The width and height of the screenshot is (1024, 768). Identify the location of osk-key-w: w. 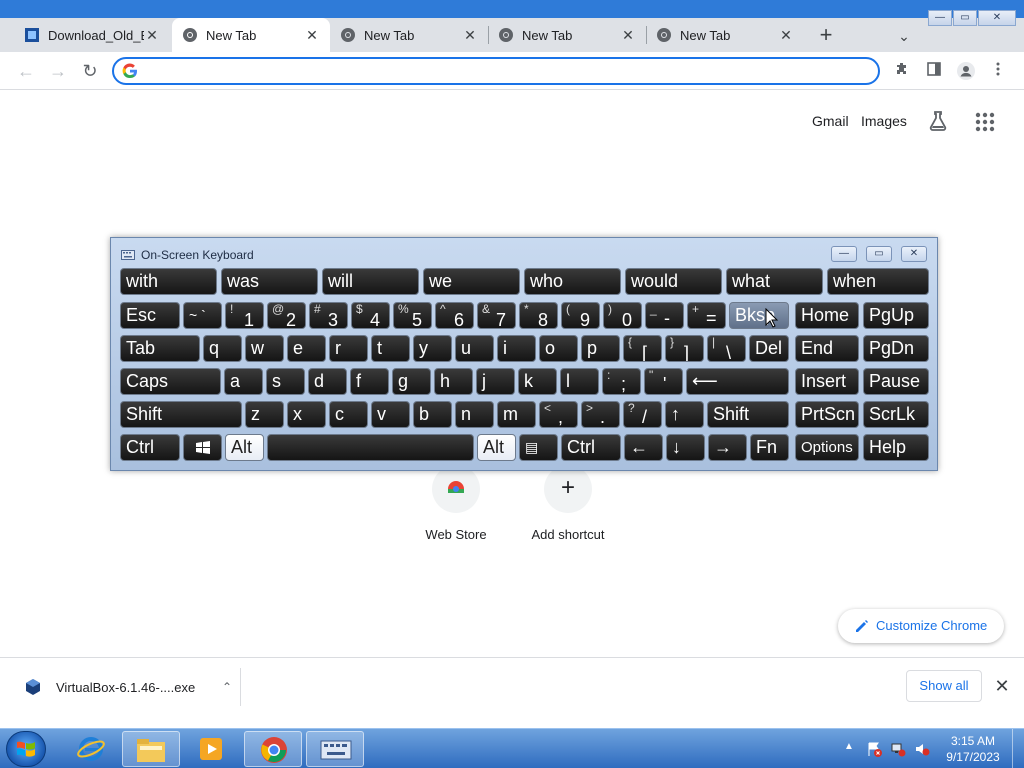
(264, 348).